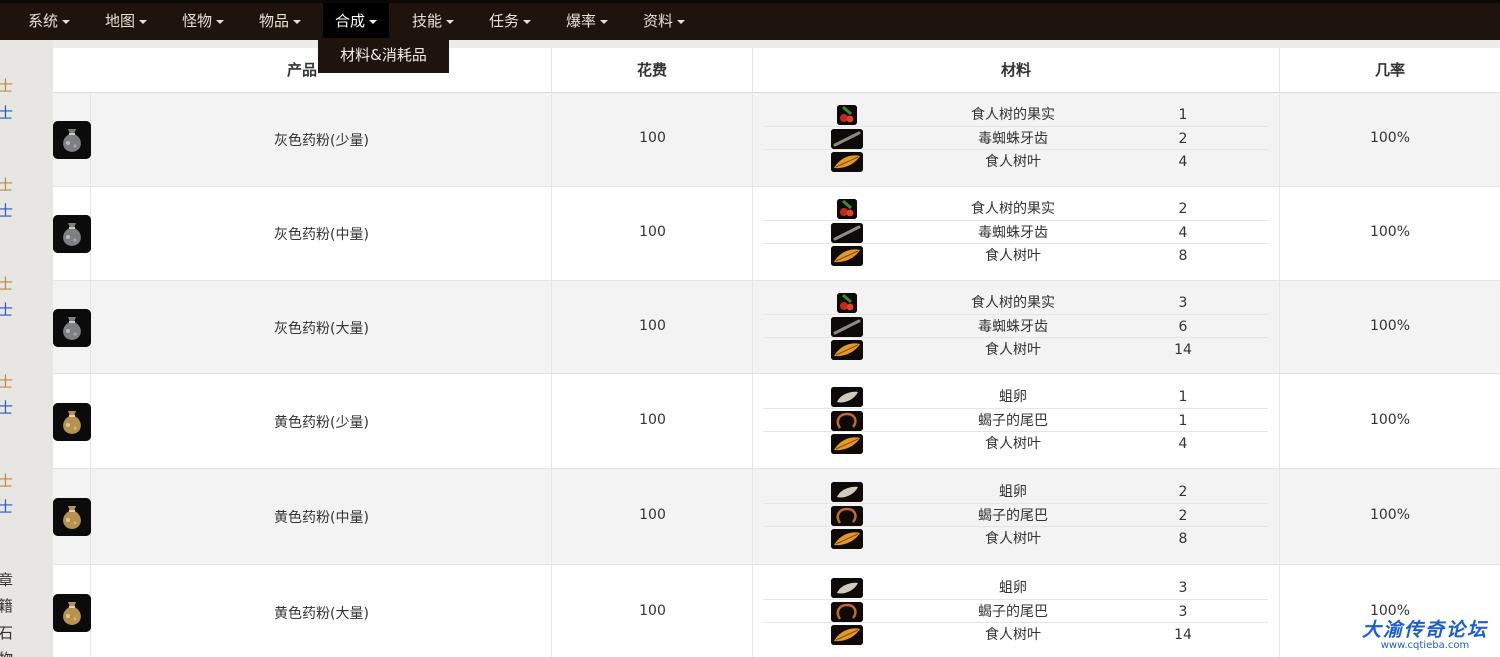  I want to click on product-name: 黄色药粉(少量), so click(321, 422).